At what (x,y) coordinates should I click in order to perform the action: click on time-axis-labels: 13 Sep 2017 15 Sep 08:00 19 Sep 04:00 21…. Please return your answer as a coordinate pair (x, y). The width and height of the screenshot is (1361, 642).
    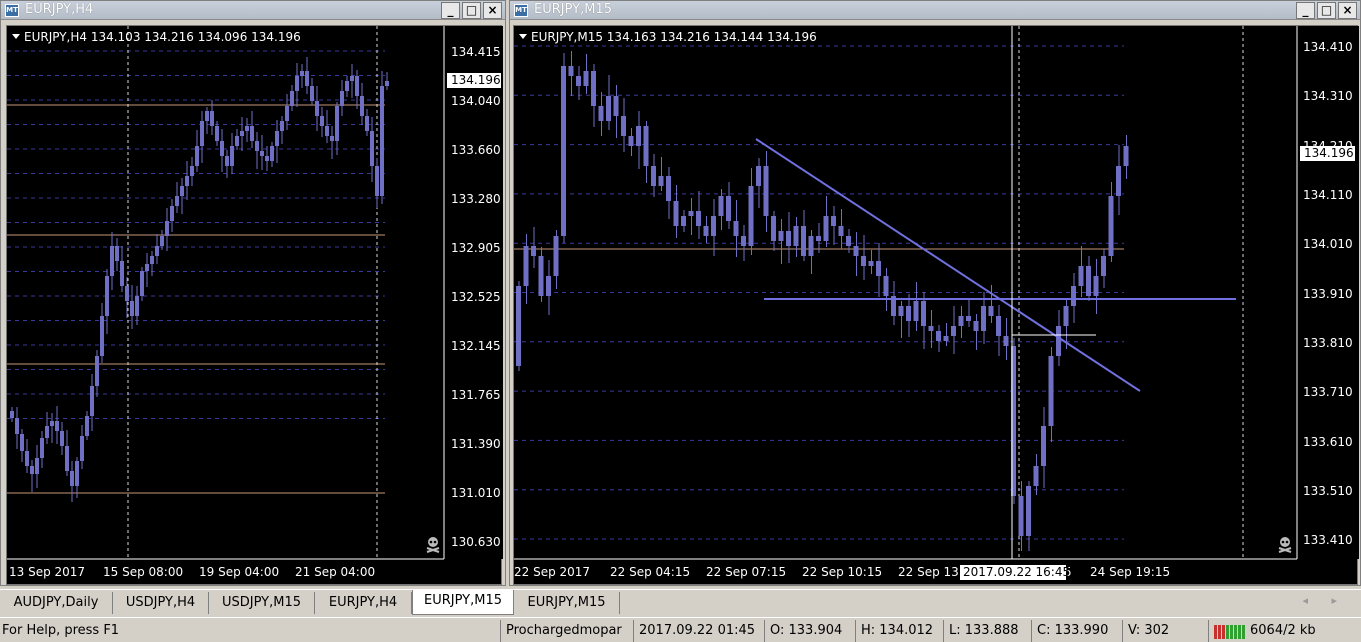
    Looking at the image, I should click on (192, 572).